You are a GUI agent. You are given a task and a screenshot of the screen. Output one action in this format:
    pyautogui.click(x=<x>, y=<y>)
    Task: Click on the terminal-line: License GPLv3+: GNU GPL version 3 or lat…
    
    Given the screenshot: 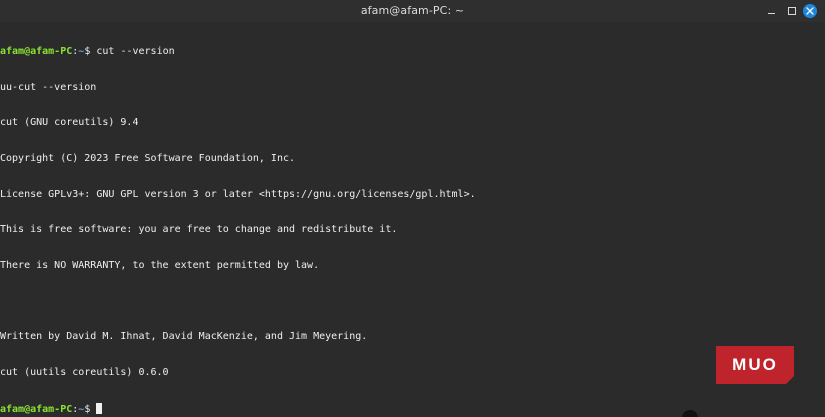 What is the action you would take?
    pyautogui.click(x=238, y=194)
    